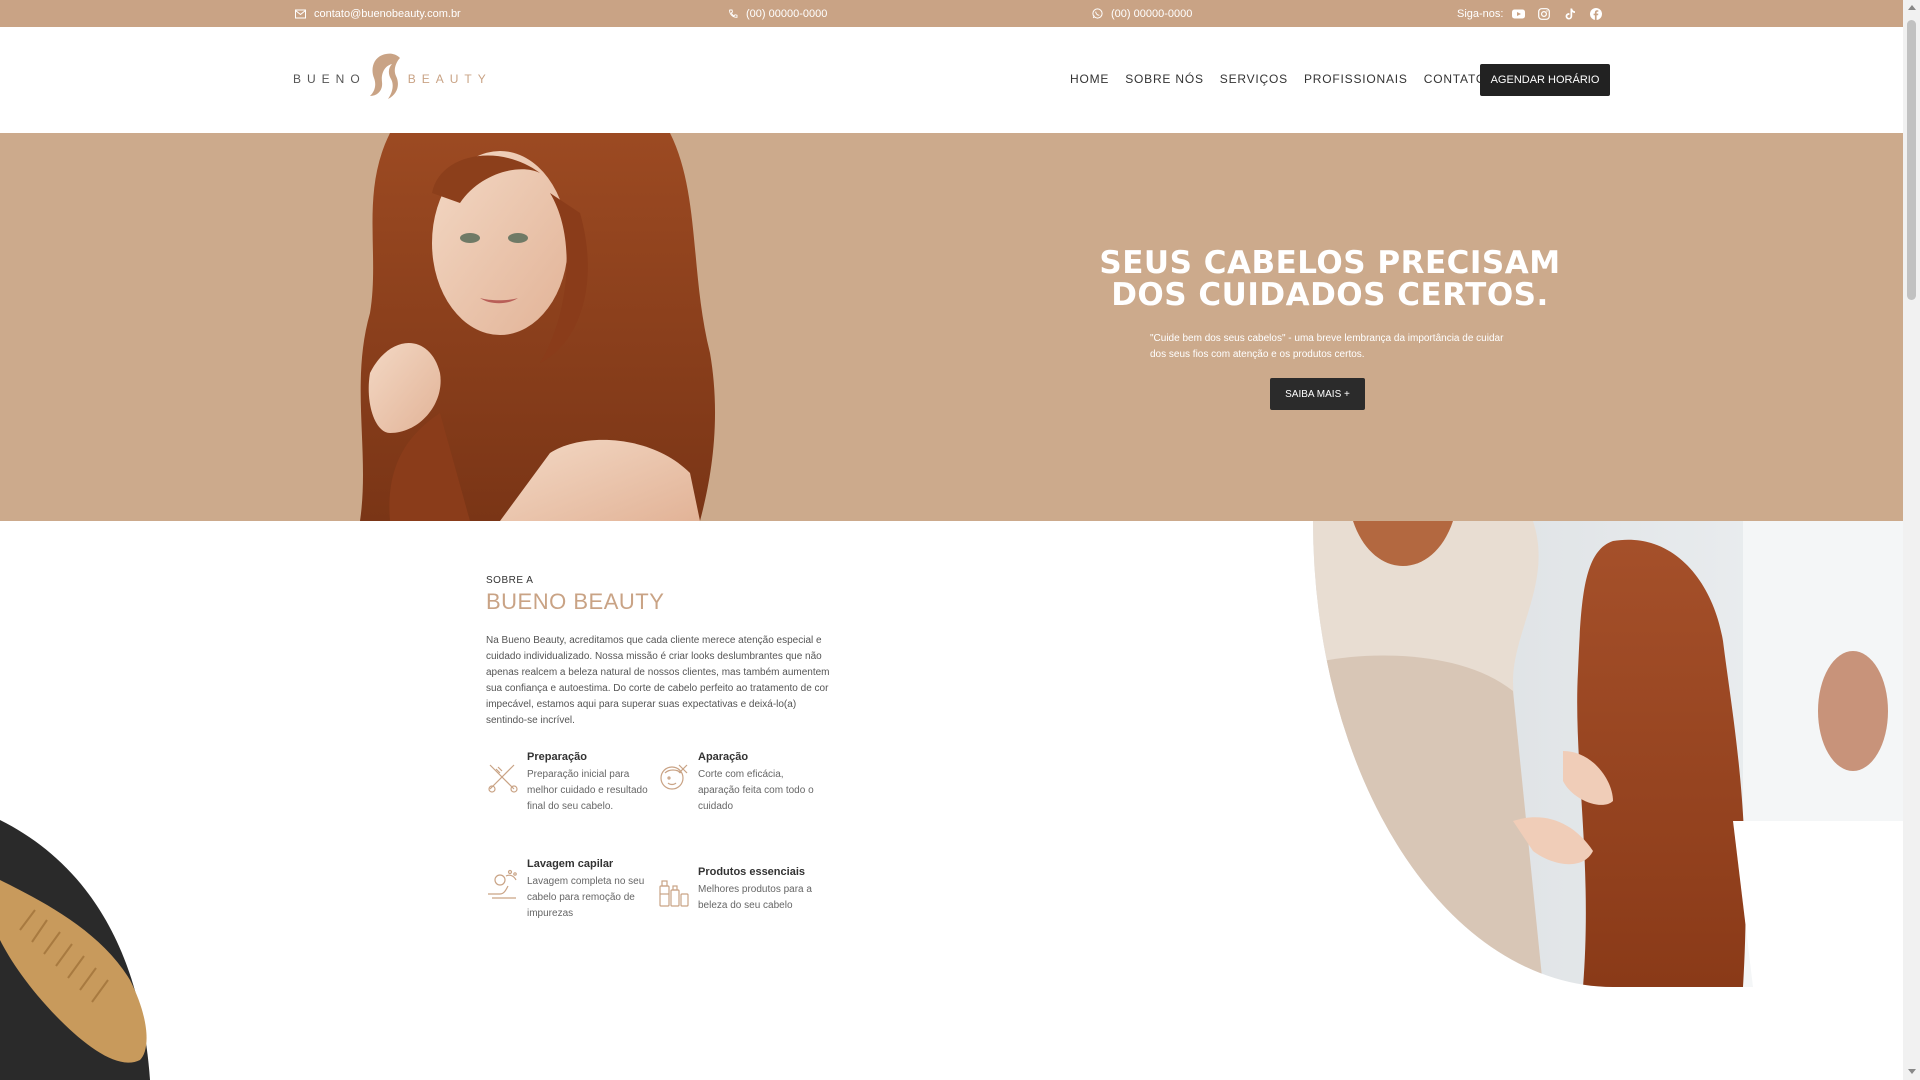 The image size is (1920, 1080). What do you see at coordinates (1570, 14) in the screenshot?
I see `tiktok-icon` at bounding box center [1570, 14].